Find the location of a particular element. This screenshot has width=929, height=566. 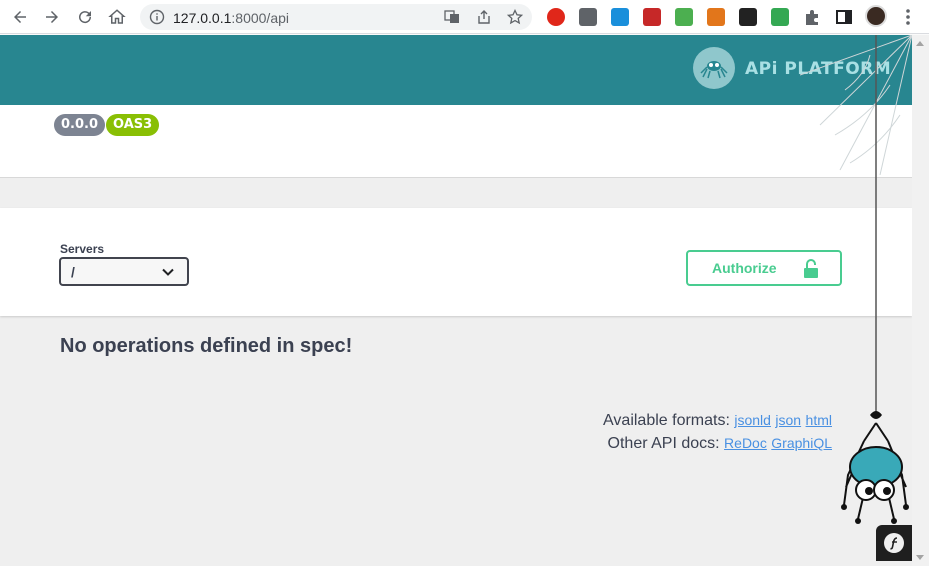

unlock-icon is located at coordinates (811, 268).